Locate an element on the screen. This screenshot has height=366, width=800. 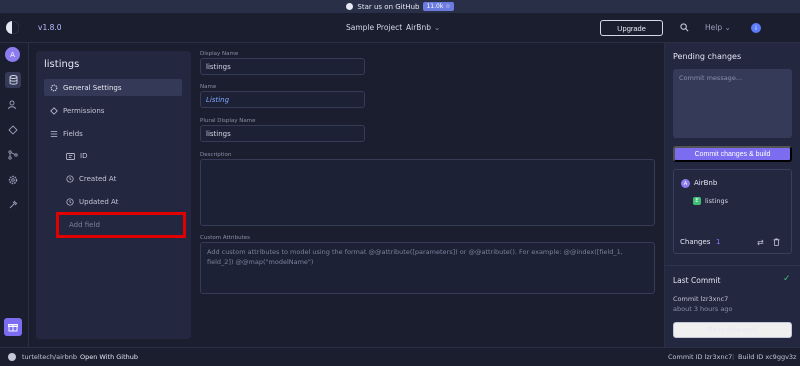
custom-attributes-label: Custom Attributes is located at coordinates (225, 238).